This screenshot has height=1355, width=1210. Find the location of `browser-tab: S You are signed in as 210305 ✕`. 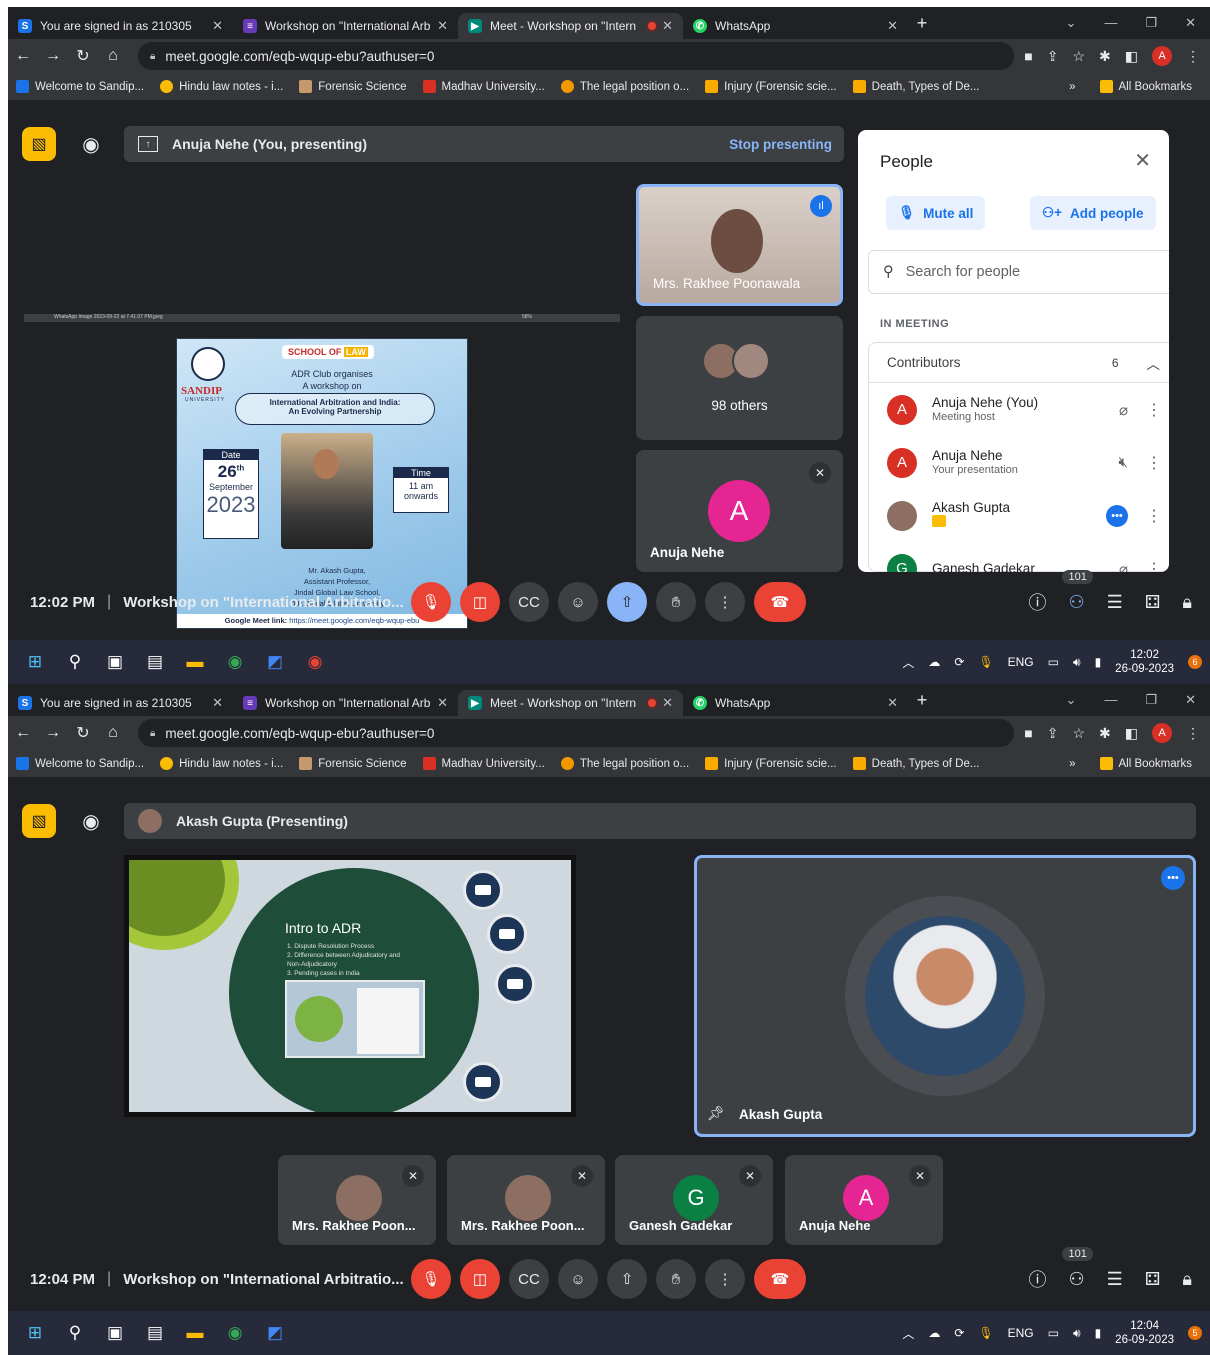

browser-tab: S You are signed in as 210305 ✕ is located at coordinates (120, 703).